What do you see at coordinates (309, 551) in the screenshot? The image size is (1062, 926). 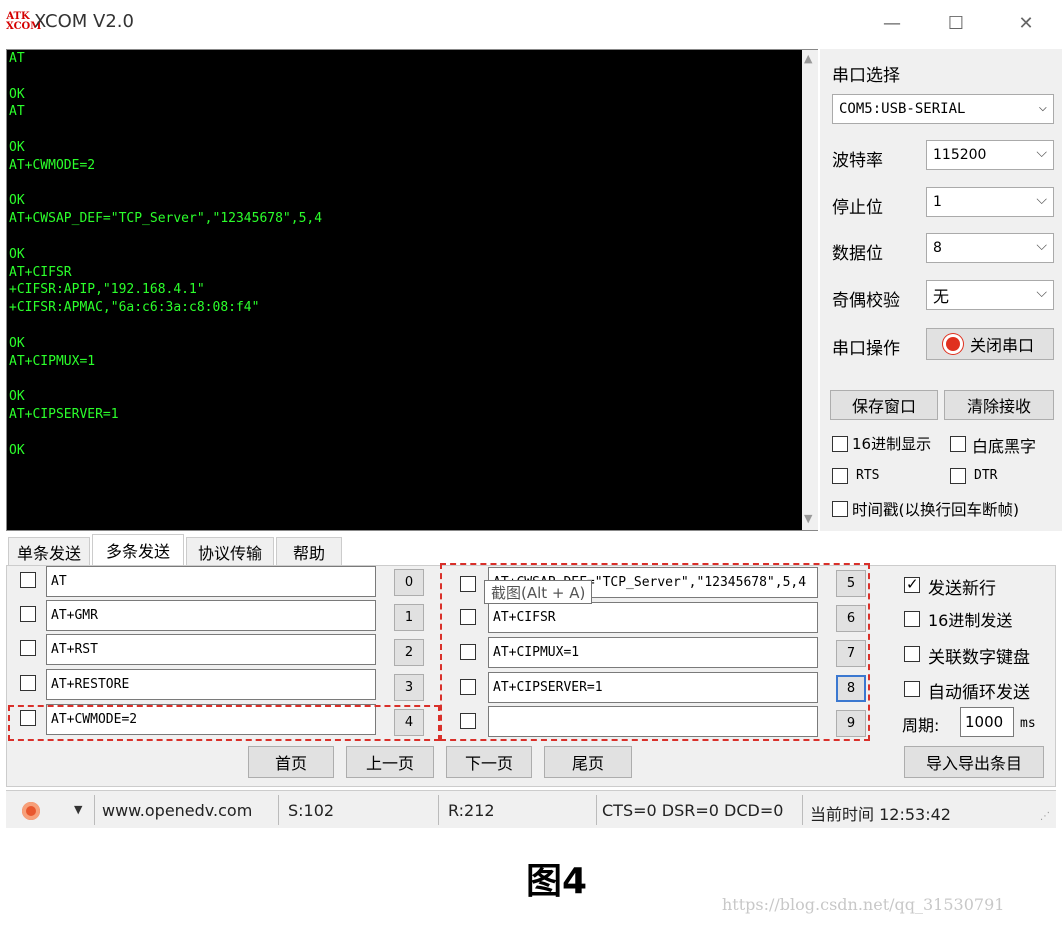 I see `tab-help: 帮助` at bounding box center [309, 551].